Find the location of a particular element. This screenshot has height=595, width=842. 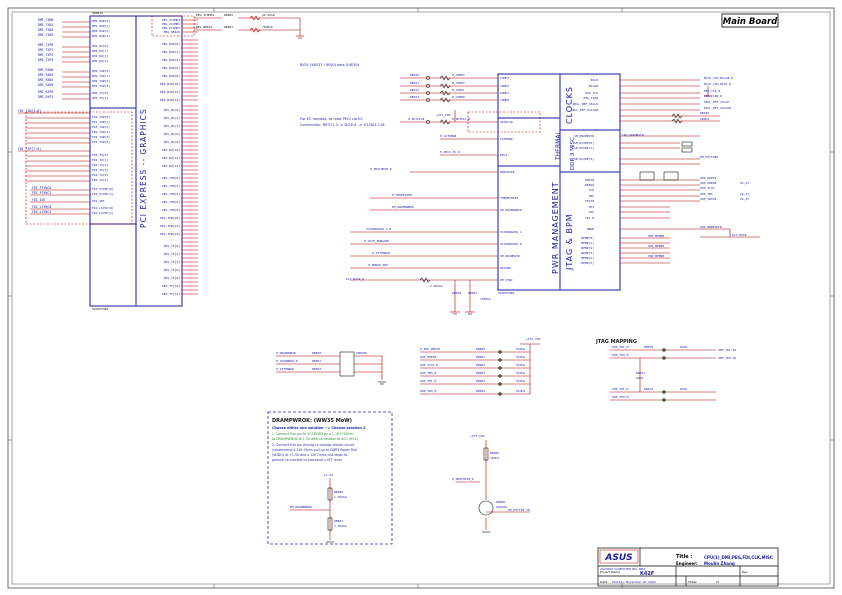

engineer-label: Engineer: is located at coordinates (687, 563).